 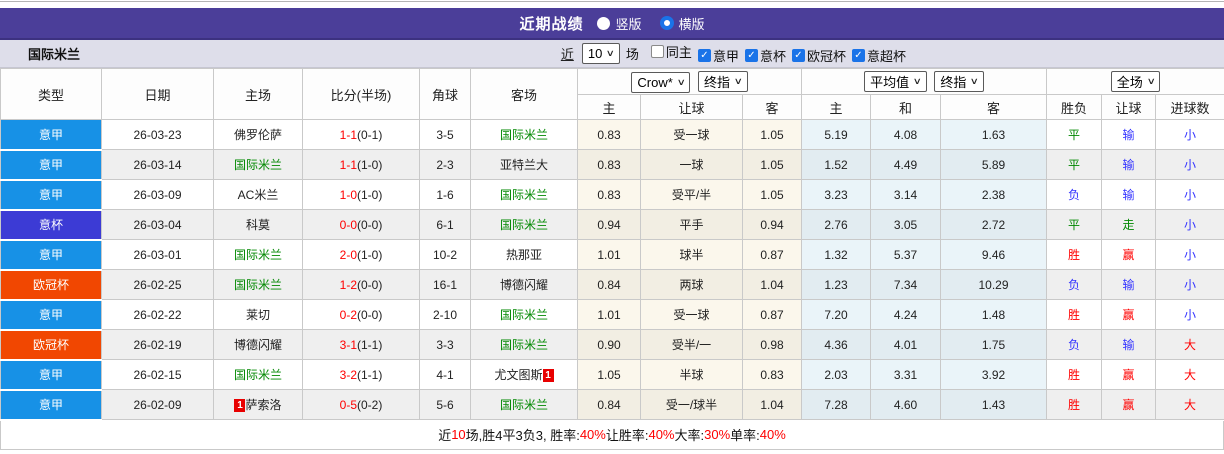 I want to click on goals-result-cell: 大, so click(x=1189, y=374).